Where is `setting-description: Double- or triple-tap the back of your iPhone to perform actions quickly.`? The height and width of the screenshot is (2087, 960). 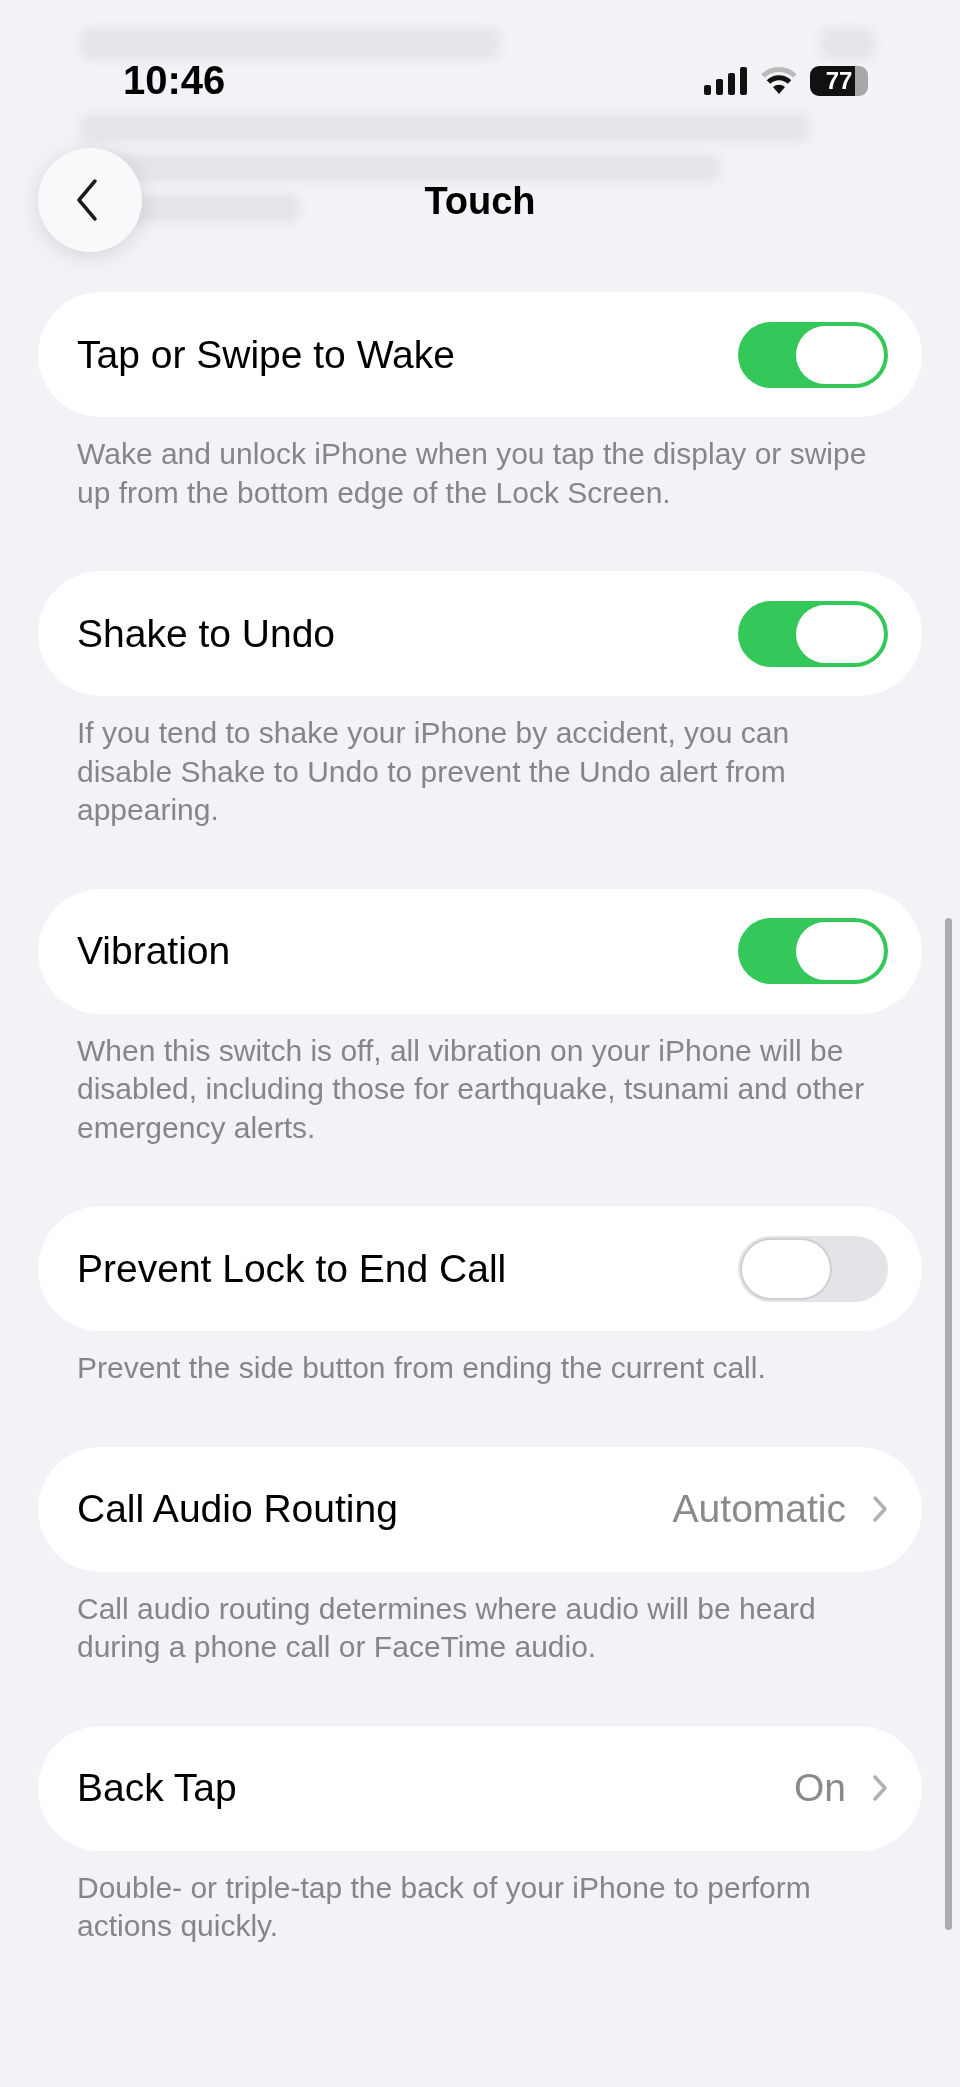
setting-description: Double- or triple-tap the back of your iPhone to perform actions quickly. is located at coordinates (444, 1906).